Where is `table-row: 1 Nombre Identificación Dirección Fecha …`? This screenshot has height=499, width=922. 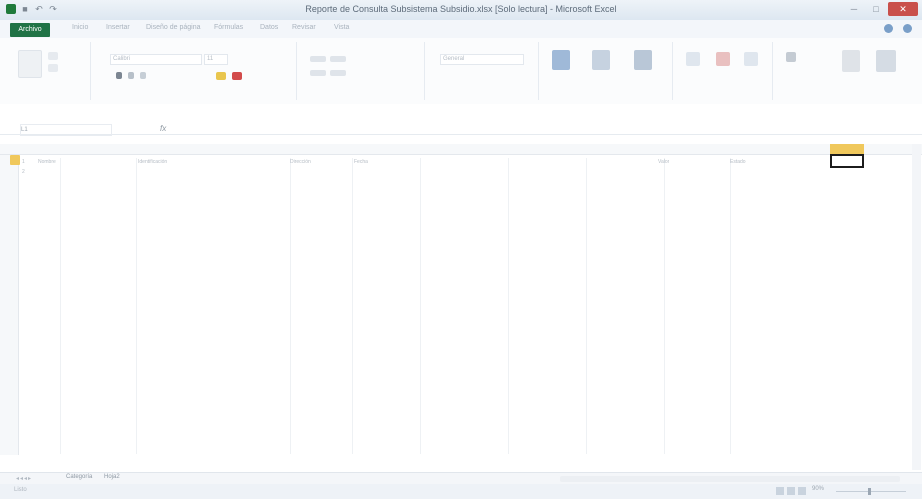
table-row: 1 Nombre Identificación Dirección Fecha … is located at coordinates (408, 163).